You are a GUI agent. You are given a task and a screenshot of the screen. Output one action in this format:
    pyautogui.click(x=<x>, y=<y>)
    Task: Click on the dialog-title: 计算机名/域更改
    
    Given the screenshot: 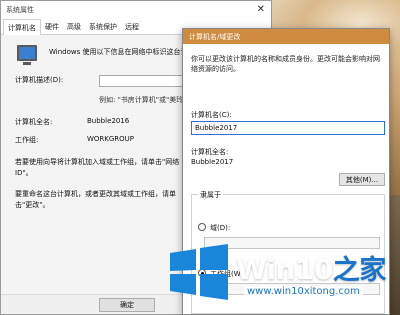 What is the action you would take?
    pyautogui.click(x=215, y=36)
    